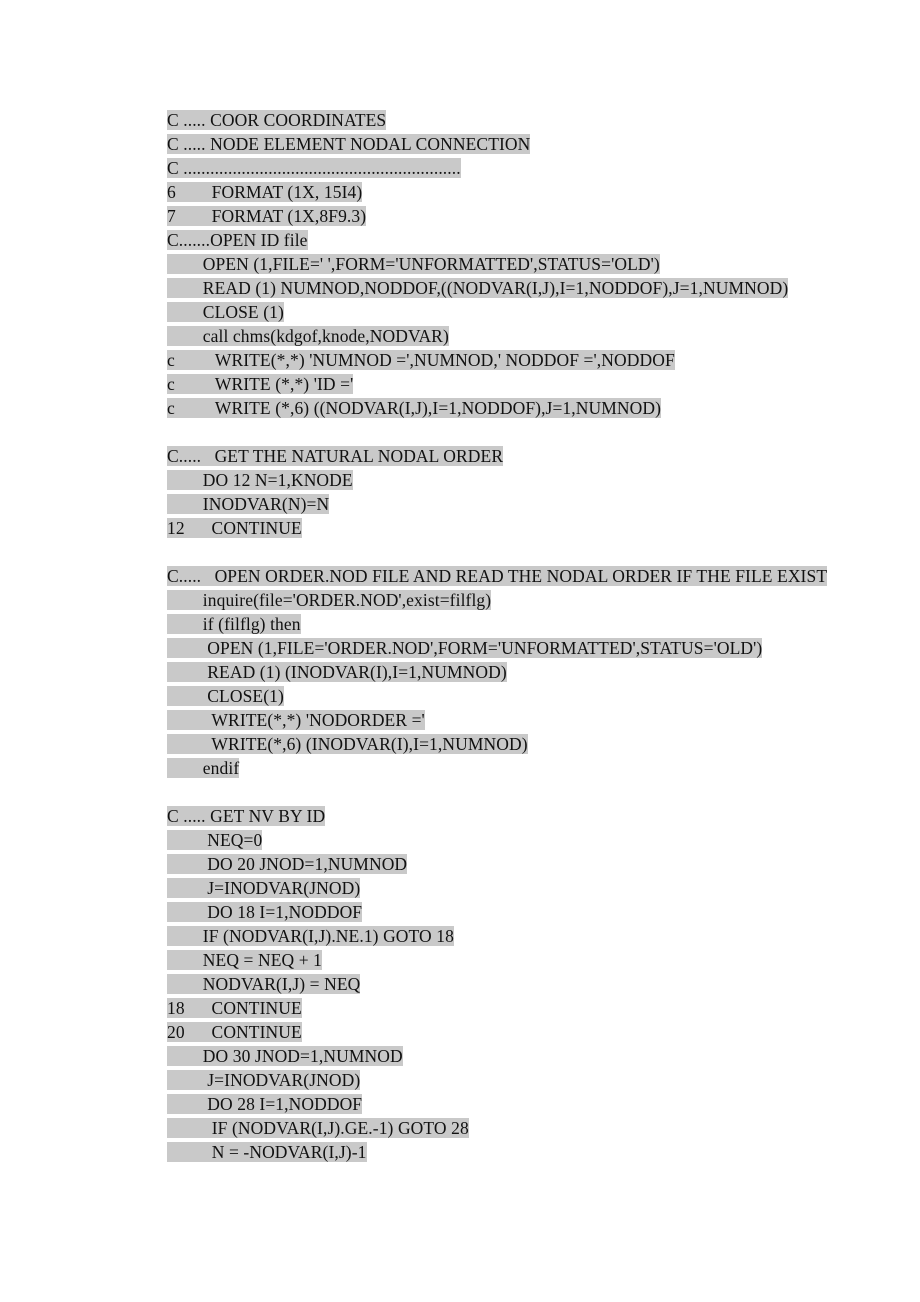 The width and height of the screenshot is (920, 1302). I want to click on code-line: 6 FORMAT (1X, 15I4), so click(517, 192).